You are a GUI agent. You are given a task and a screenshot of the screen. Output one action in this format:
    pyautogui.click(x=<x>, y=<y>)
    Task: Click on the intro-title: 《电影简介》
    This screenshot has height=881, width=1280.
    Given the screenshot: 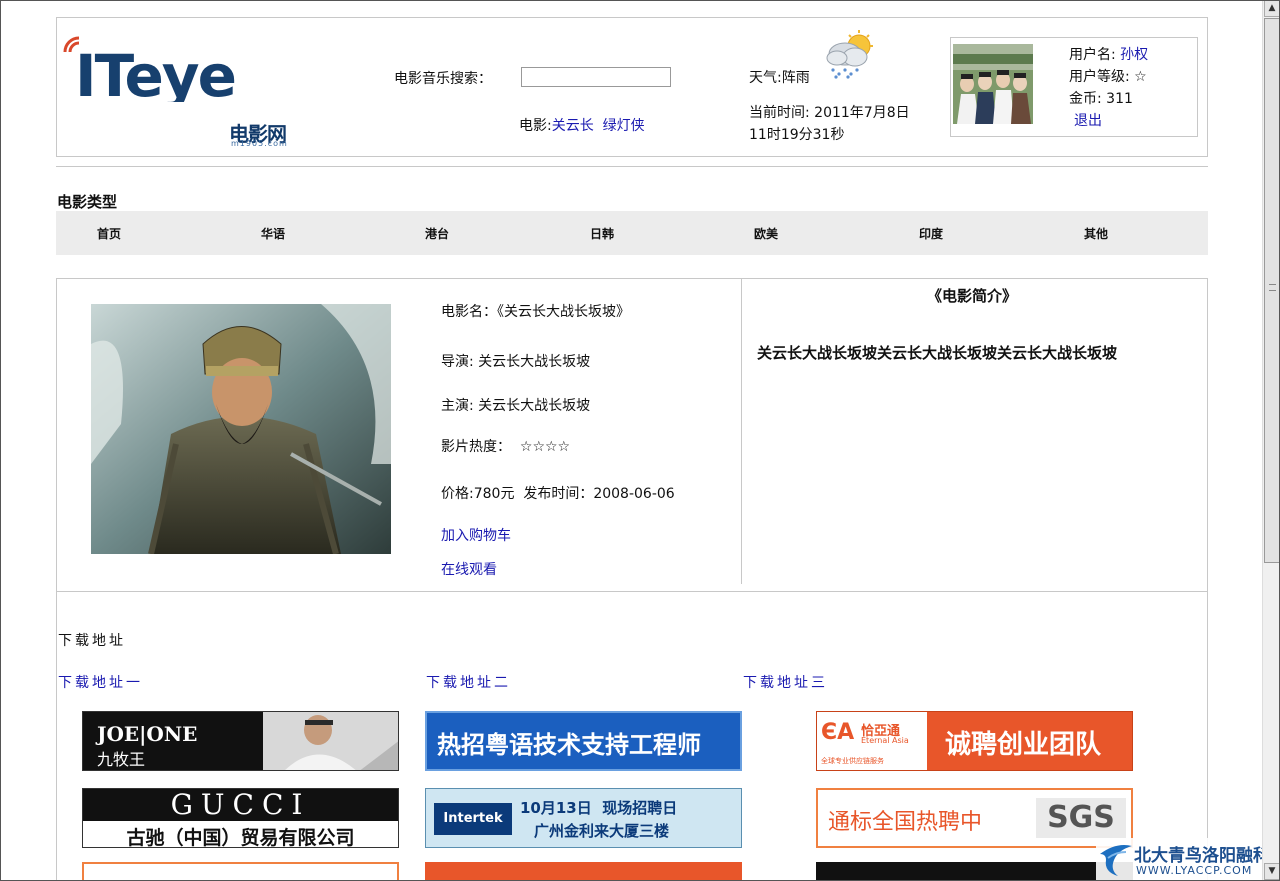 What is the action you would take?
    pyautogui.click(x=972, y=296)
    